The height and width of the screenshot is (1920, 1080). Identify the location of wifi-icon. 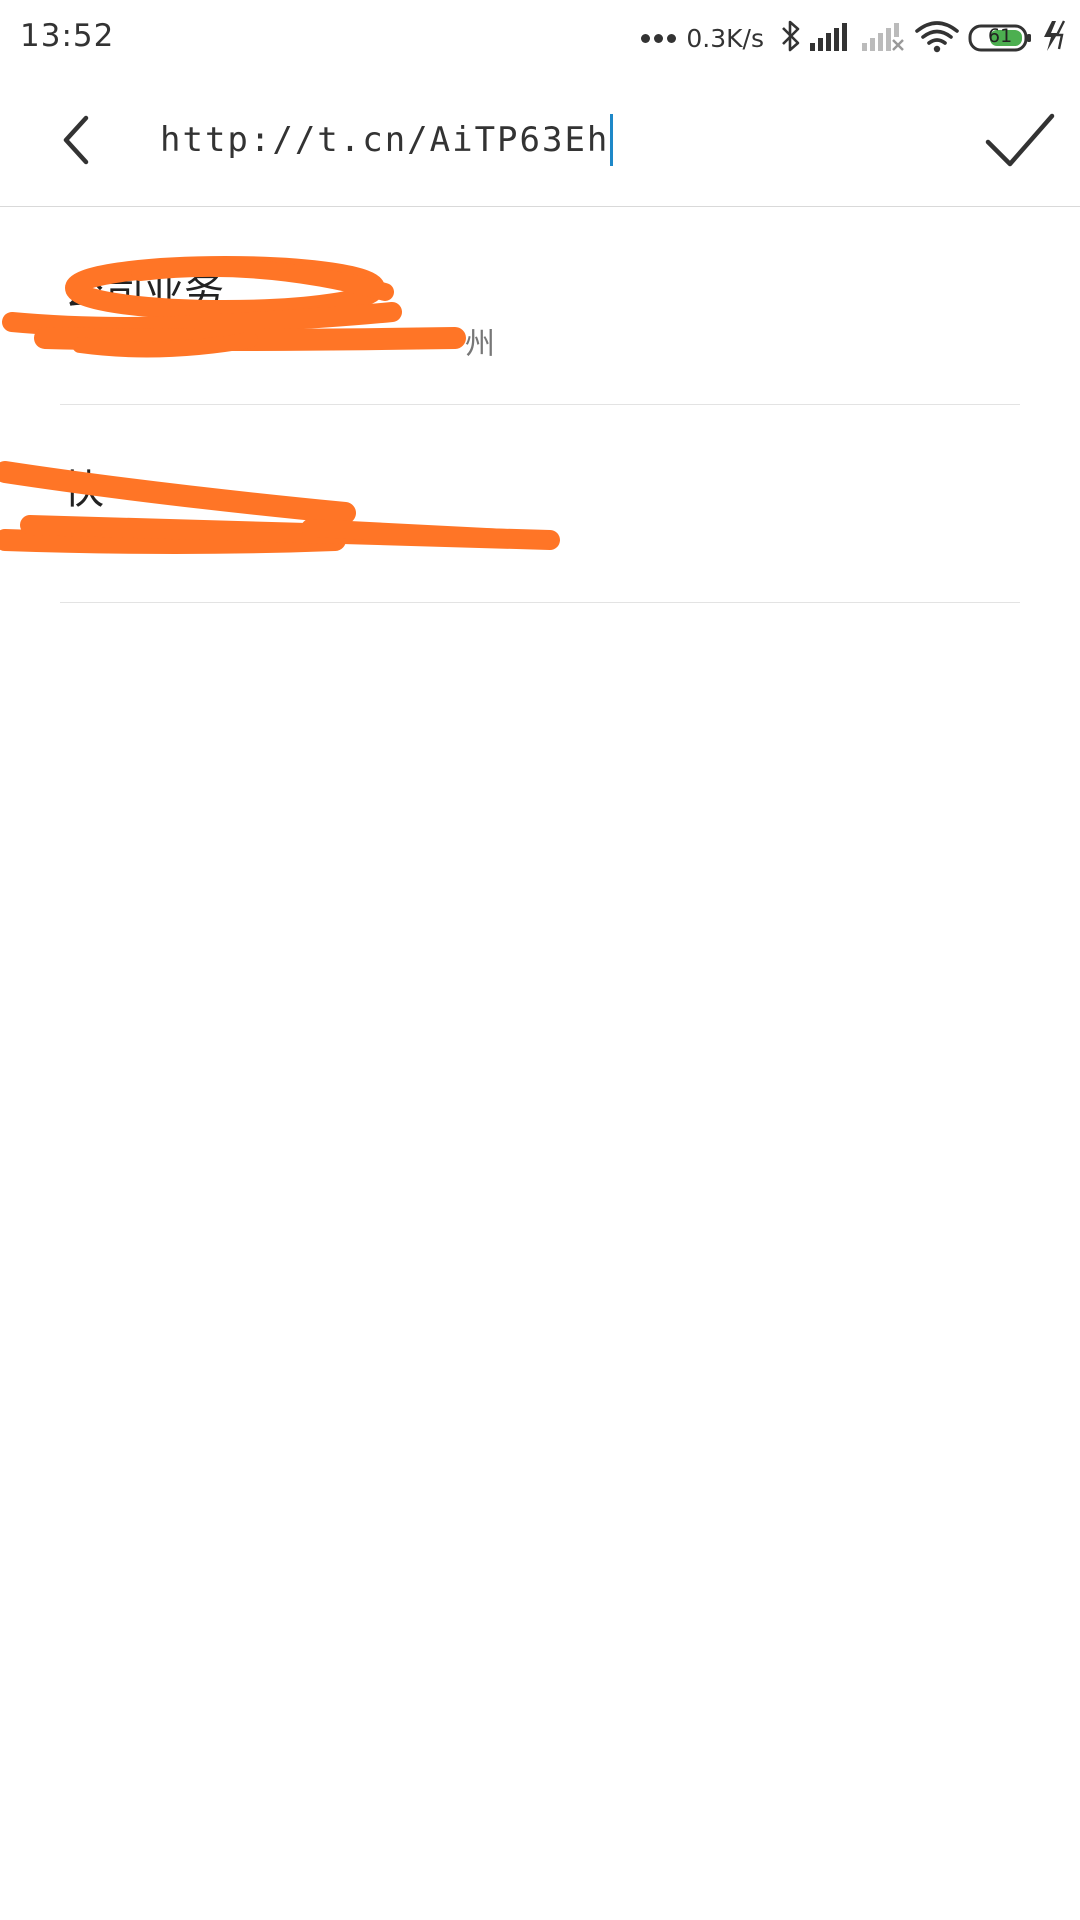
(937, 38).